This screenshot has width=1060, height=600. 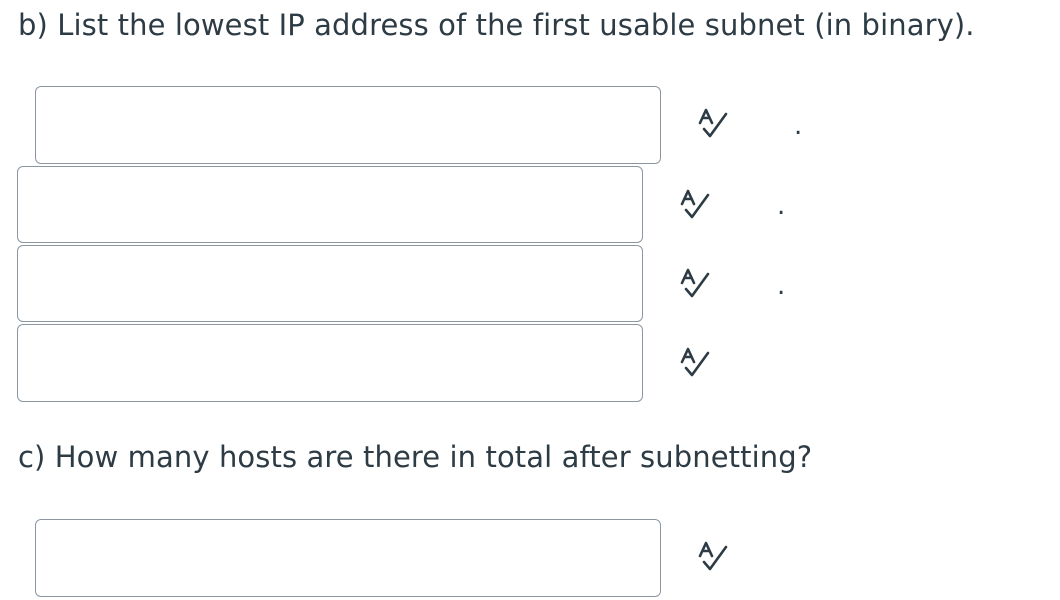 What do you see at coordinates (330, 283) in the screenshot?
I see `octet-3-input` at bounding box center [330, 283].